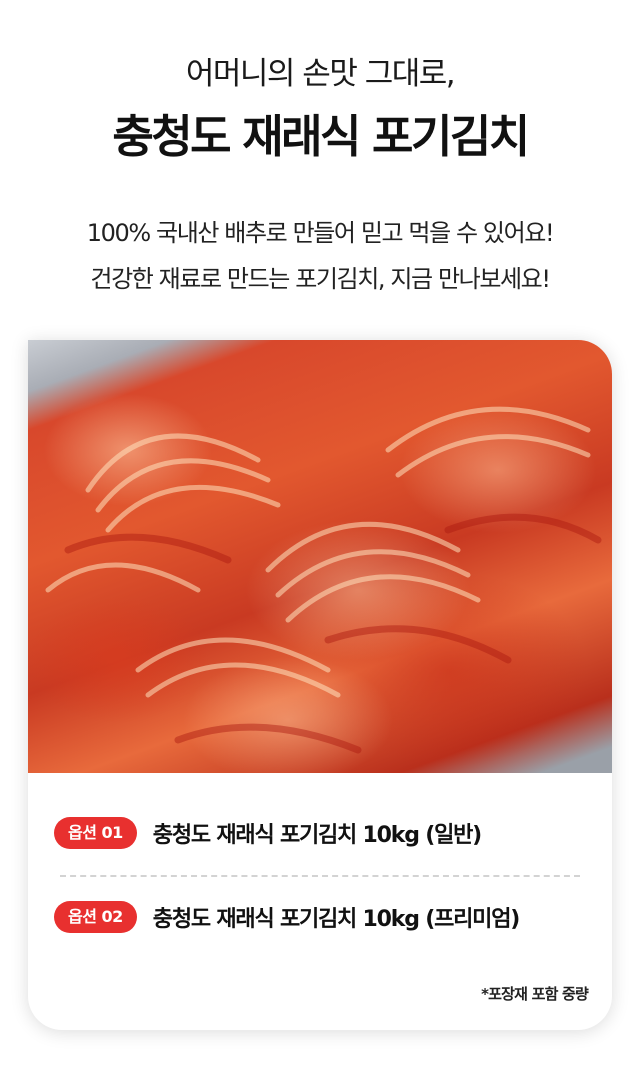 This screenshot has height=1087, width=640. What do you see at coordinates (336, 919) in the screenshot?
I see `option-label: 충청도 재래식 포기김치 10kg (프리미엄)` at bounding box center [336, 919].